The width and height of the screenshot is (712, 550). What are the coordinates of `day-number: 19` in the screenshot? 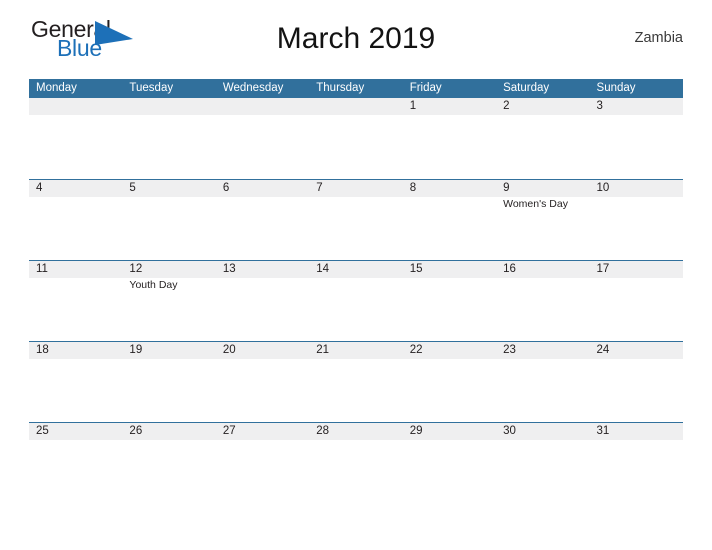 It's located at (136, 350).